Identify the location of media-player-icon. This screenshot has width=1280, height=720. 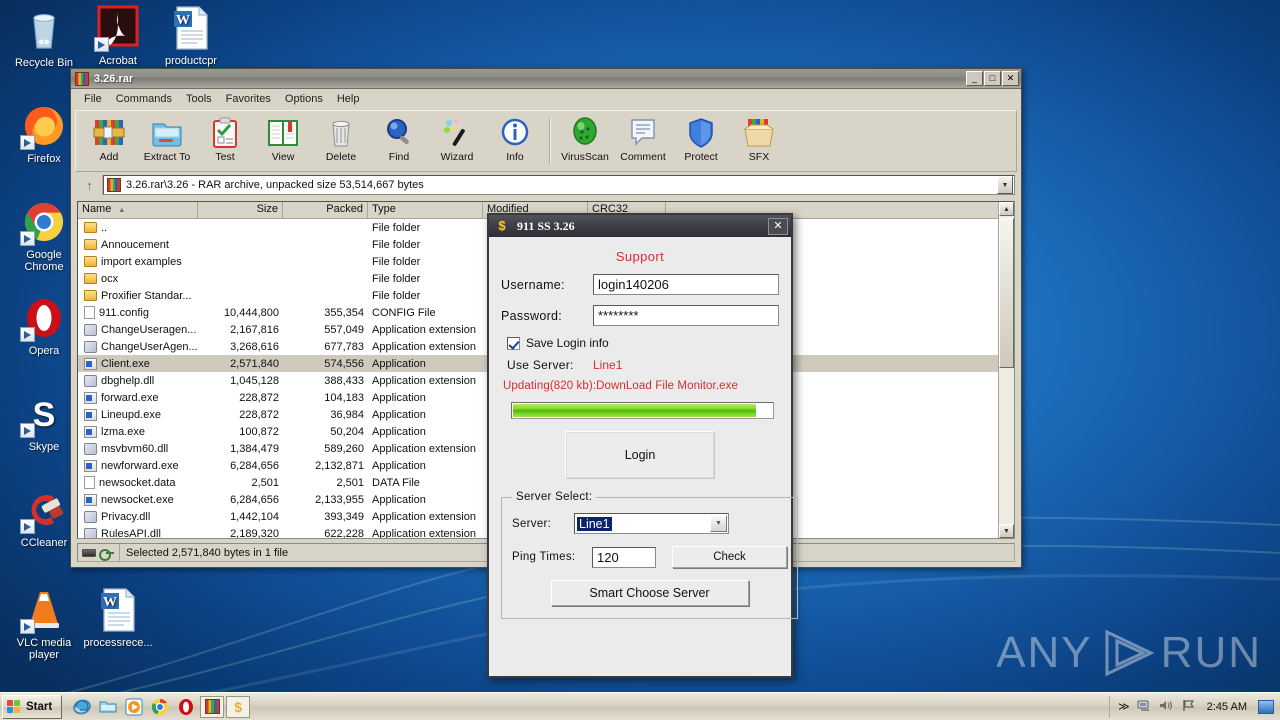
(134, 707).